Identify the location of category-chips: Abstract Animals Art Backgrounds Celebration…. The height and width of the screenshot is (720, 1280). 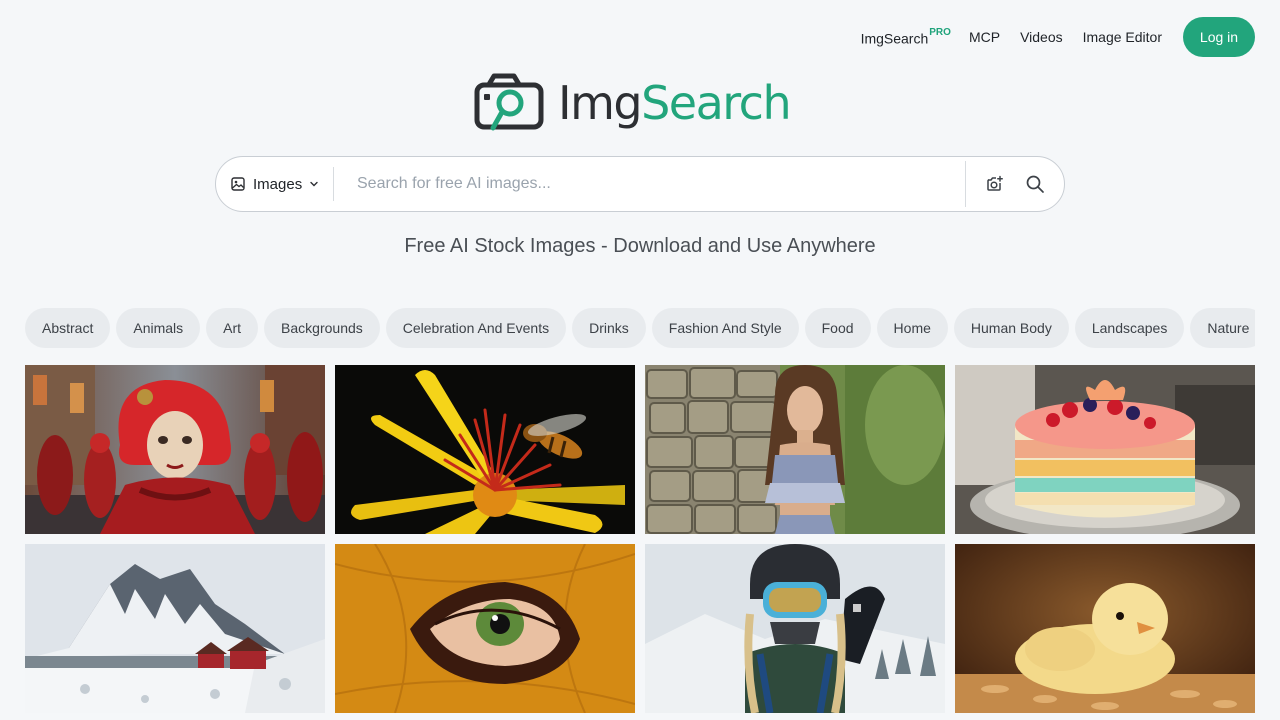
(640, 328).